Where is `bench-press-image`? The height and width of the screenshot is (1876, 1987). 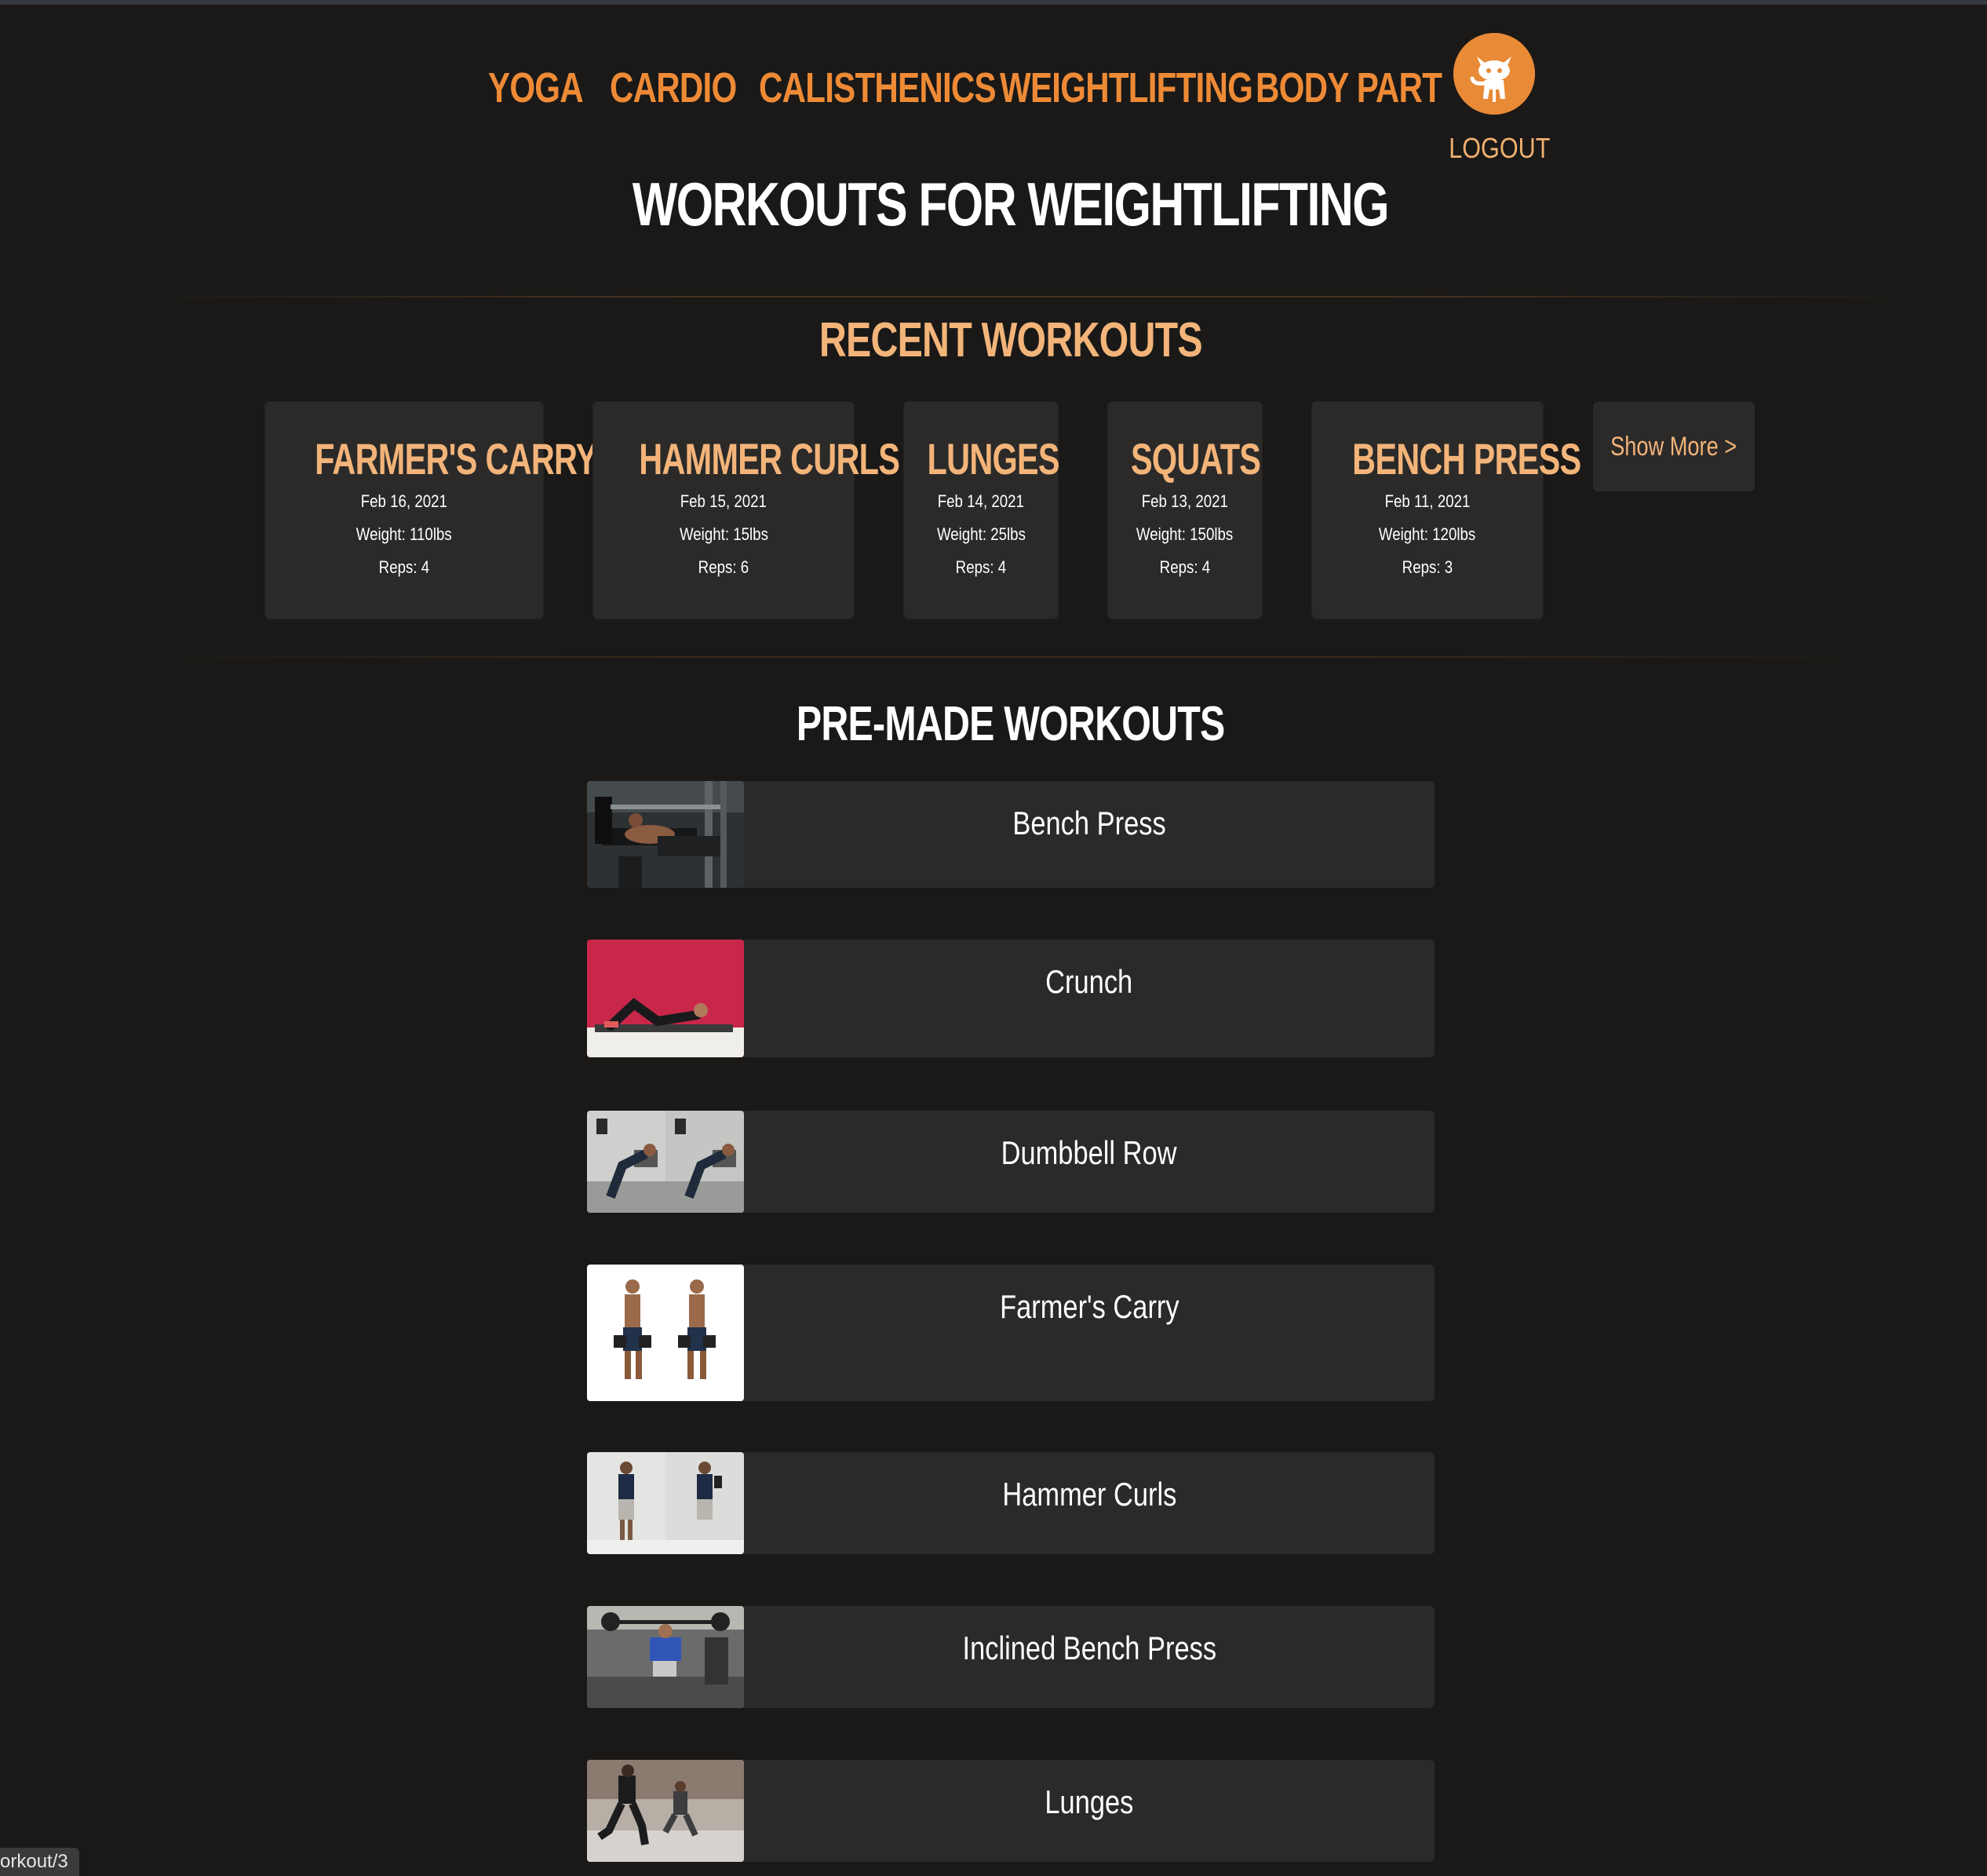
bench-press-image is located at coordinates (665, 835).